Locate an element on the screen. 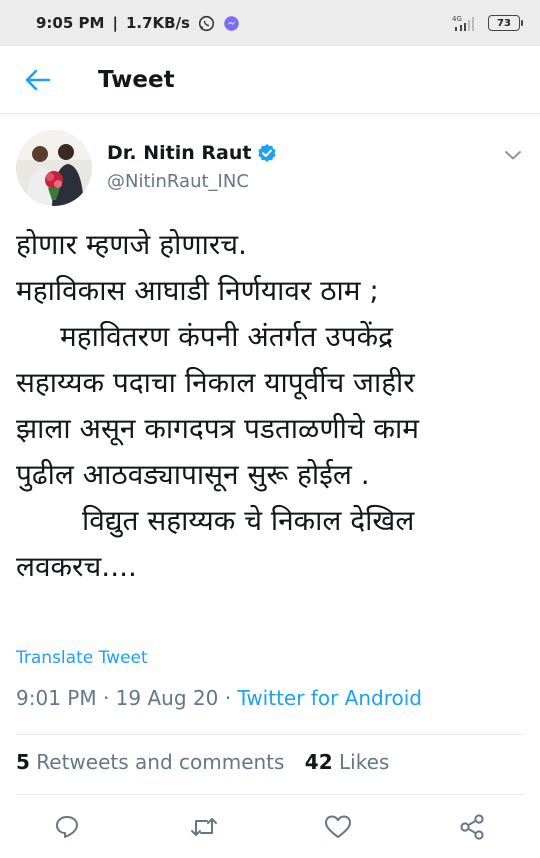 The height and width of the screenshot is (858, 540). chevron-down-icon is located at coordinates (513, 155).